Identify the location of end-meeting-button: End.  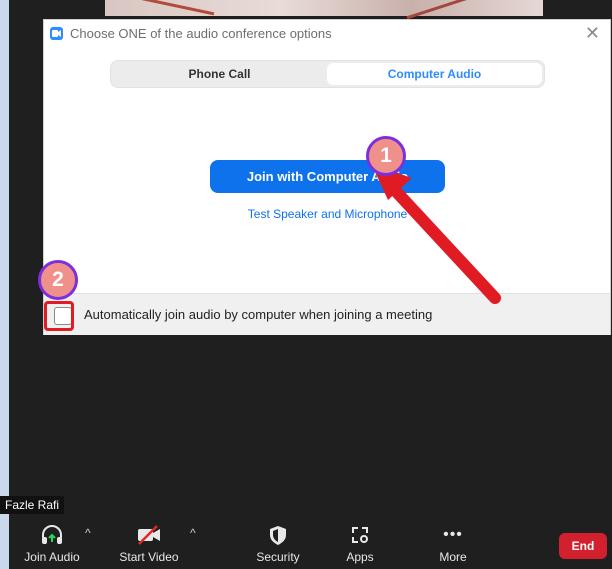
(583, 546).